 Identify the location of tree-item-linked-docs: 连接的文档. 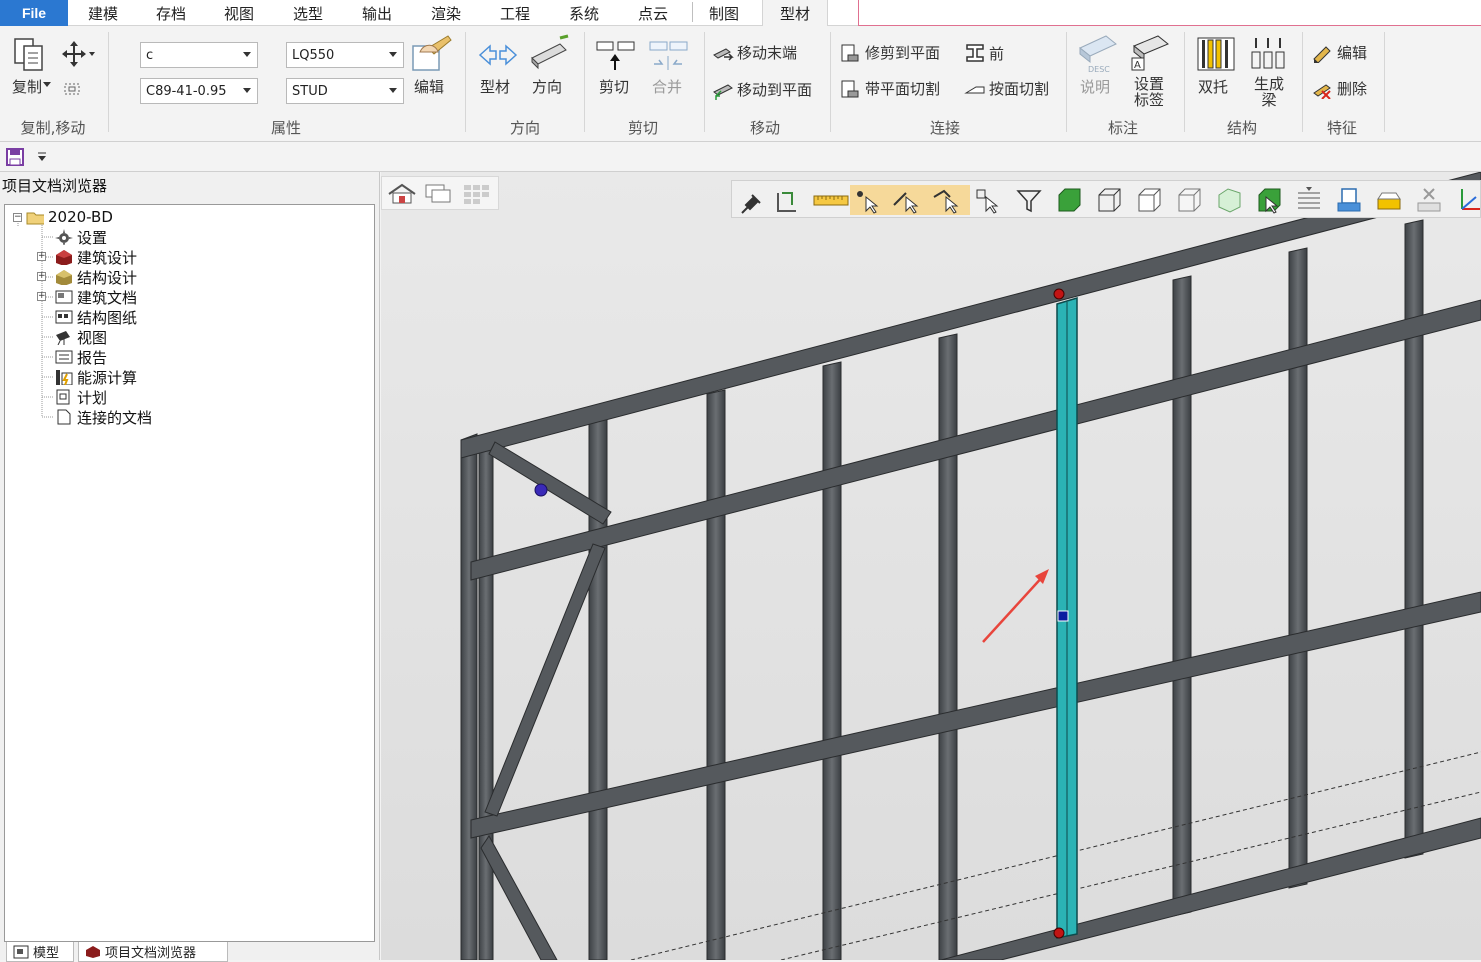
(103, 417).